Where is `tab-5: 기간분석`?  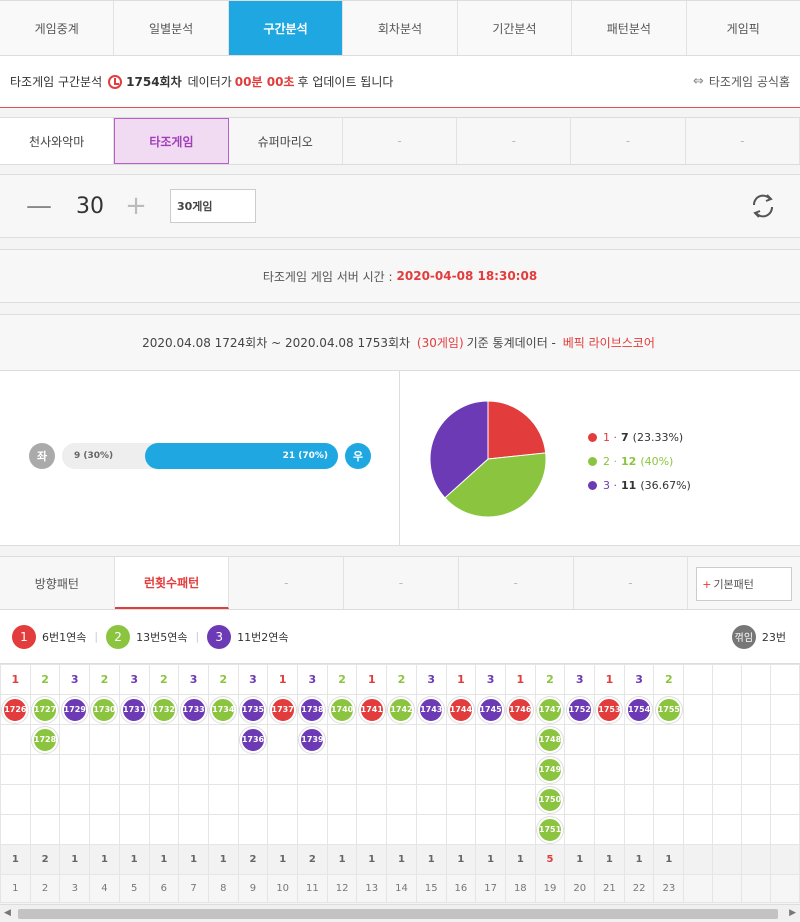
tab-5: 기간분석 is located at coordinates (515, 28).